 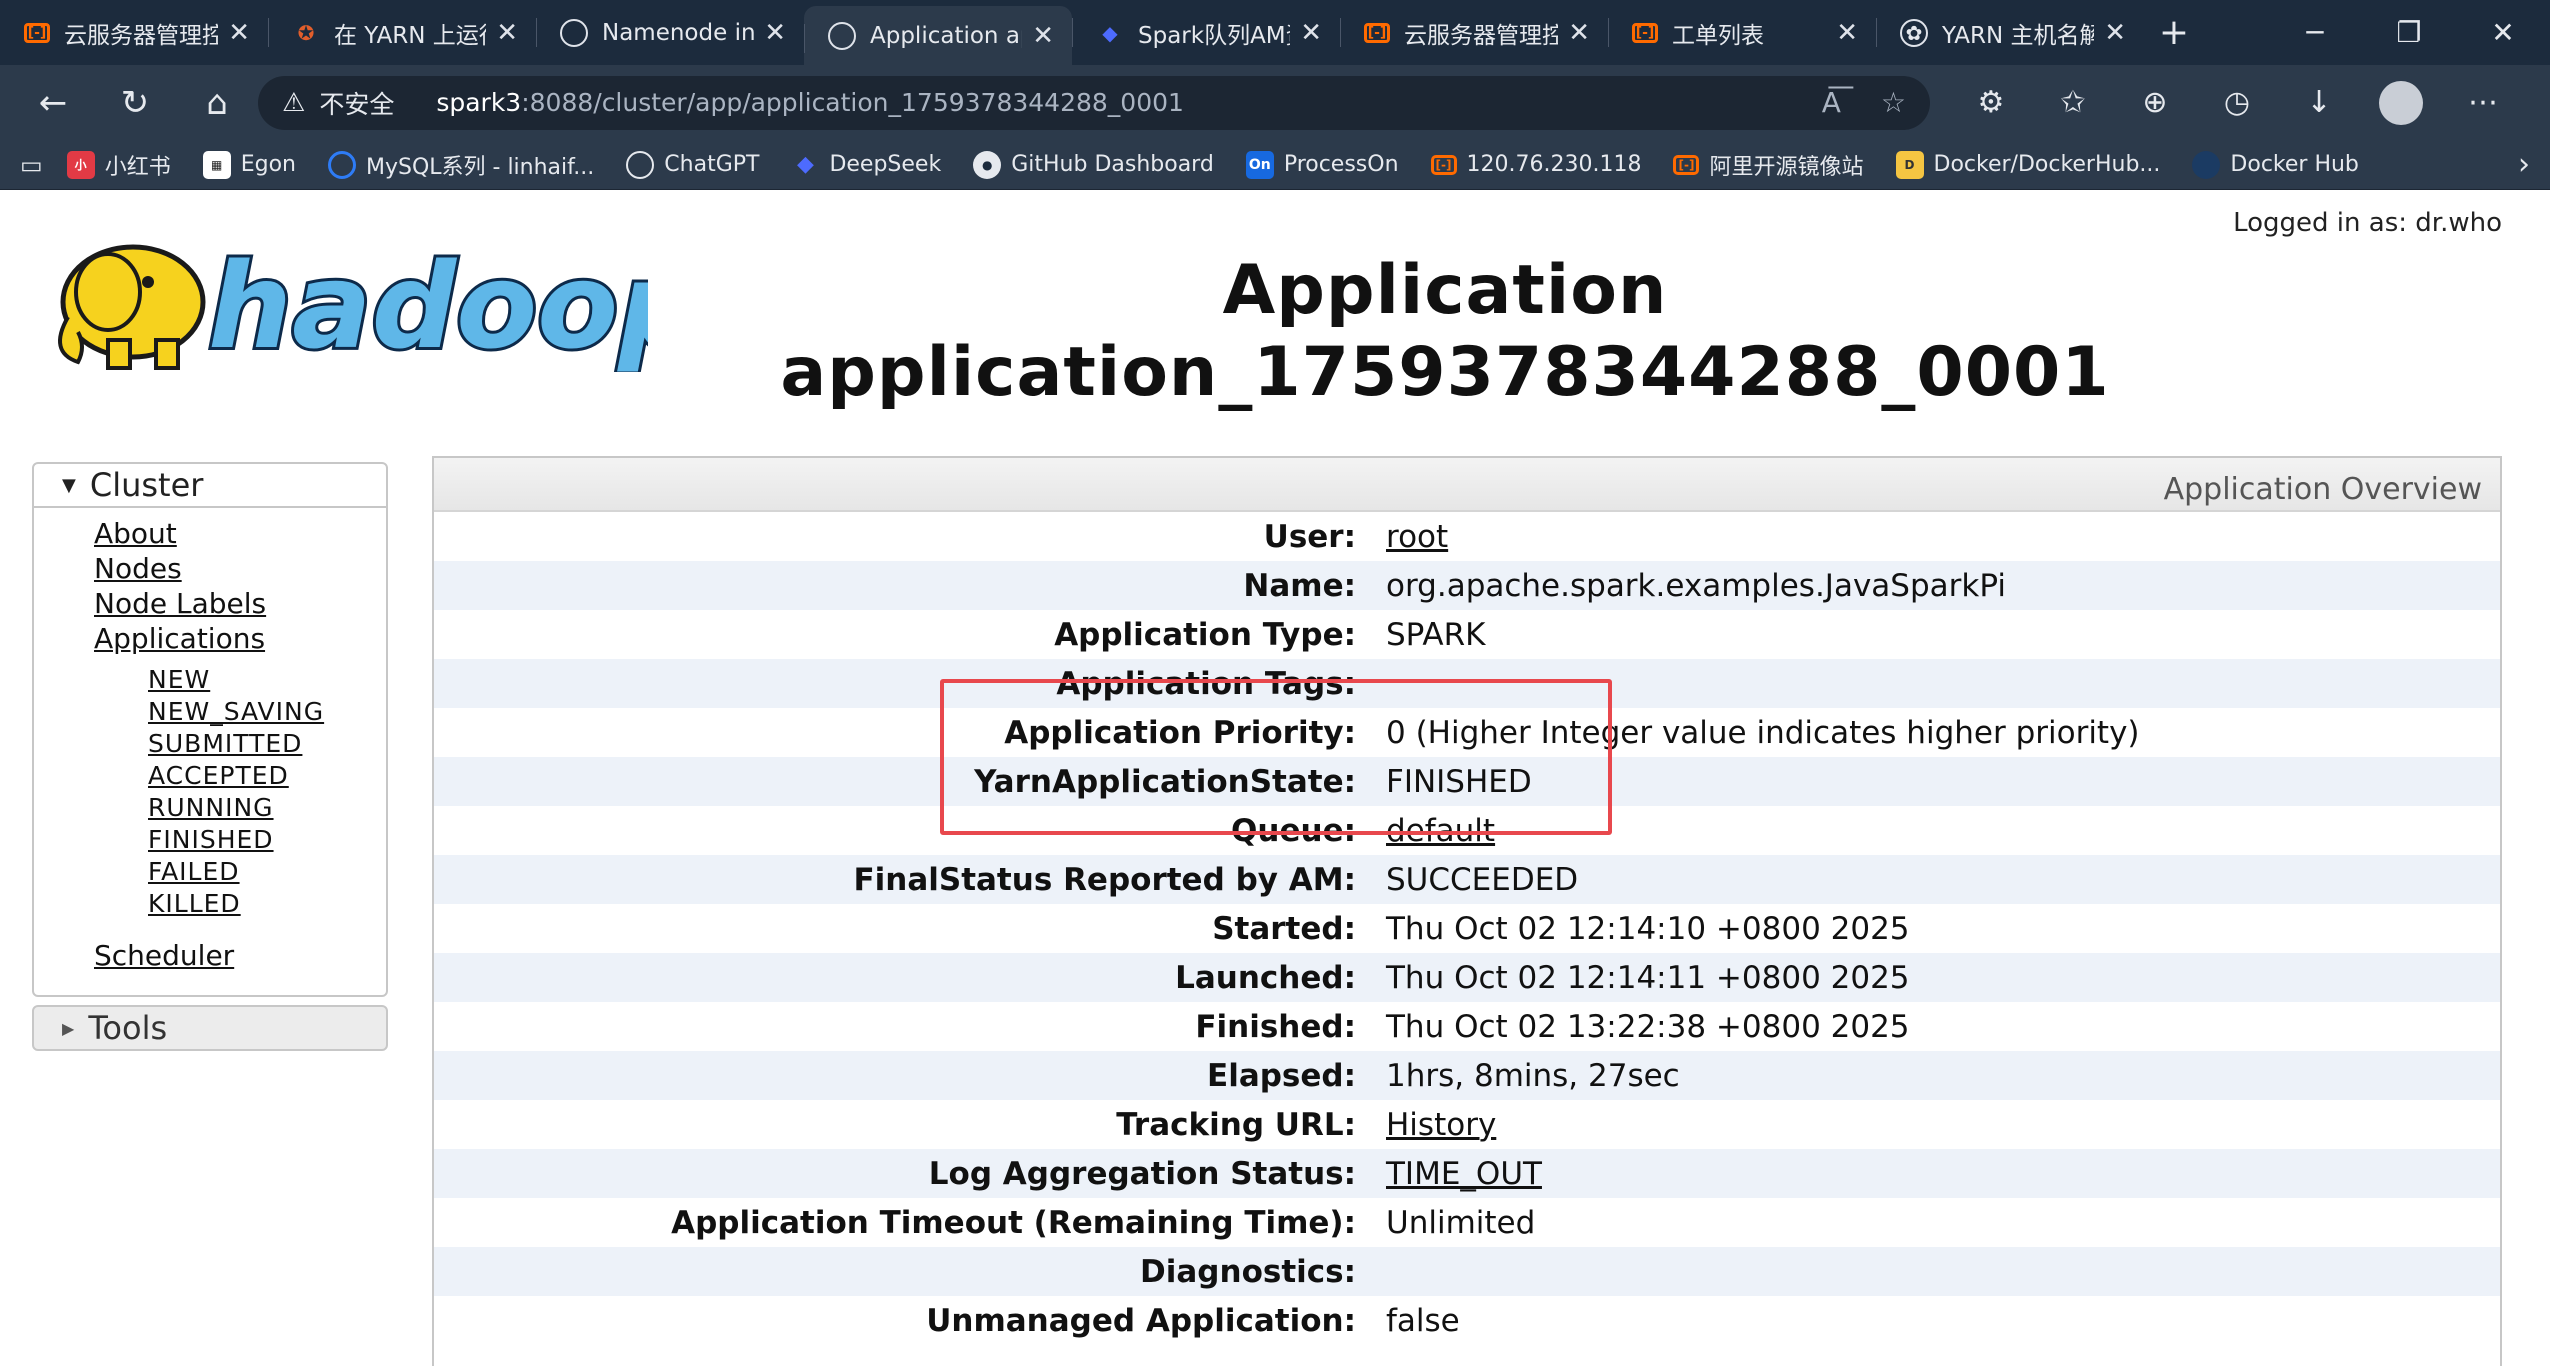 What do you see at coordinates (2237, 102) in the screenshot?
I see `history-icon: ◷` at bounding box center [2237, 102].